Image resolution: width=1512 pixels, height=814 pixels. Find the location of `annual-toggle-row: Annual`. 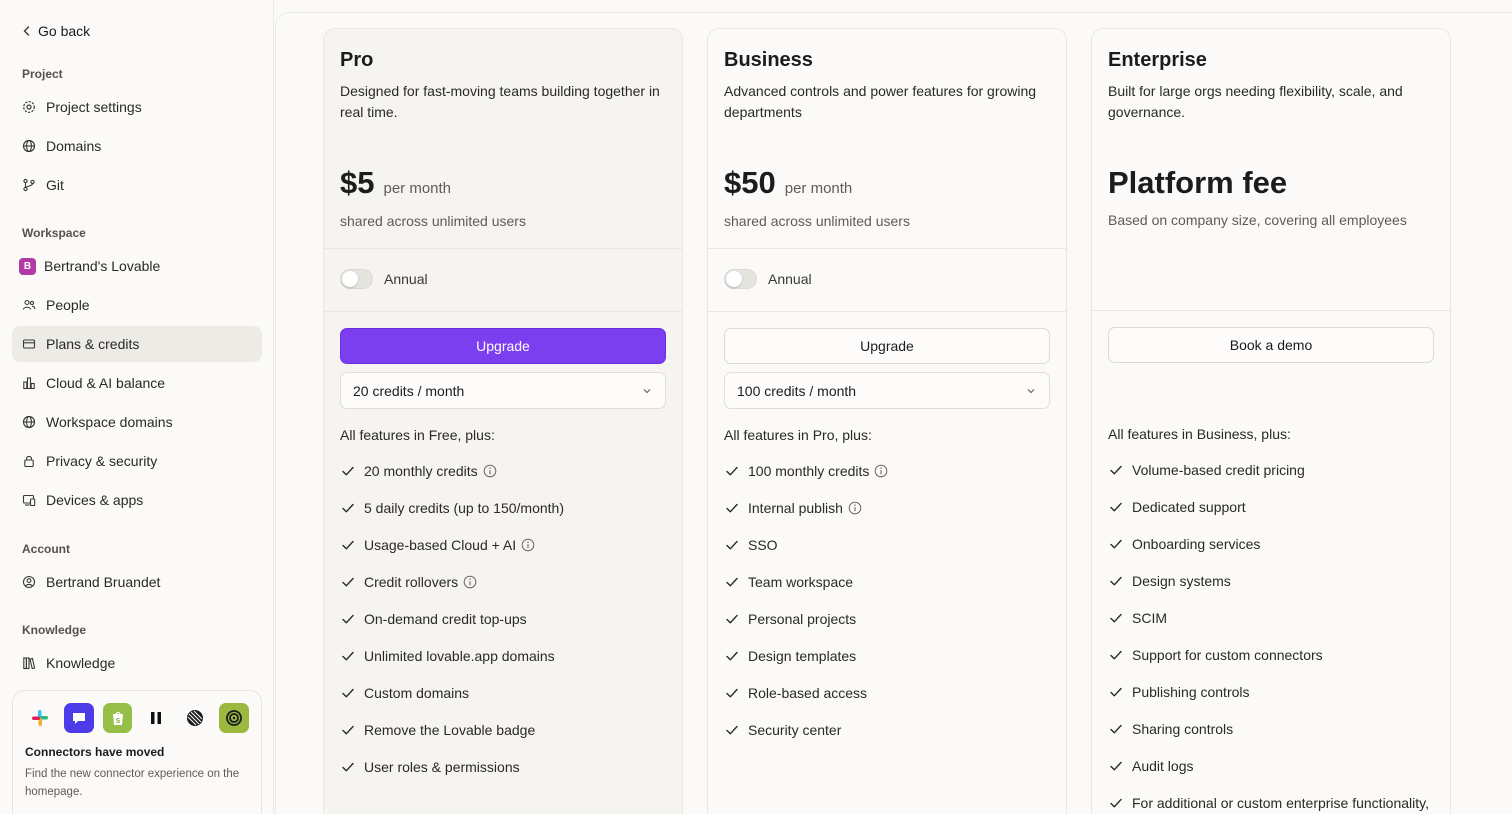

annual-toggle-row: Annual is located at coordinates (768, 279).